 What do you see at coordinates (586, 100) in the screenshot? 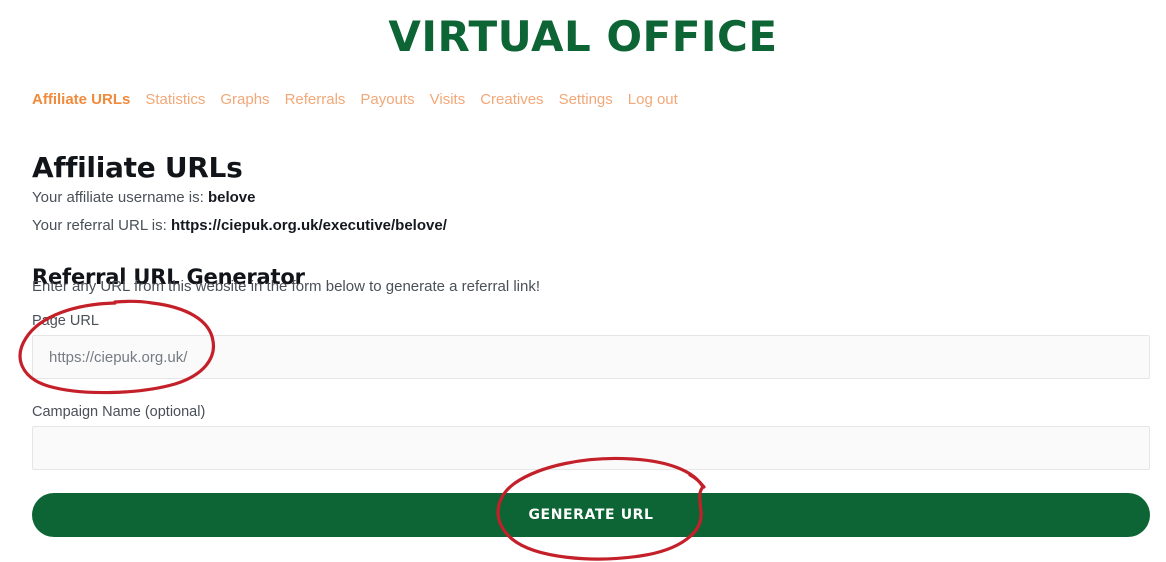
I see `nav-item-settings: Settings` at bounding box center [586, 100].